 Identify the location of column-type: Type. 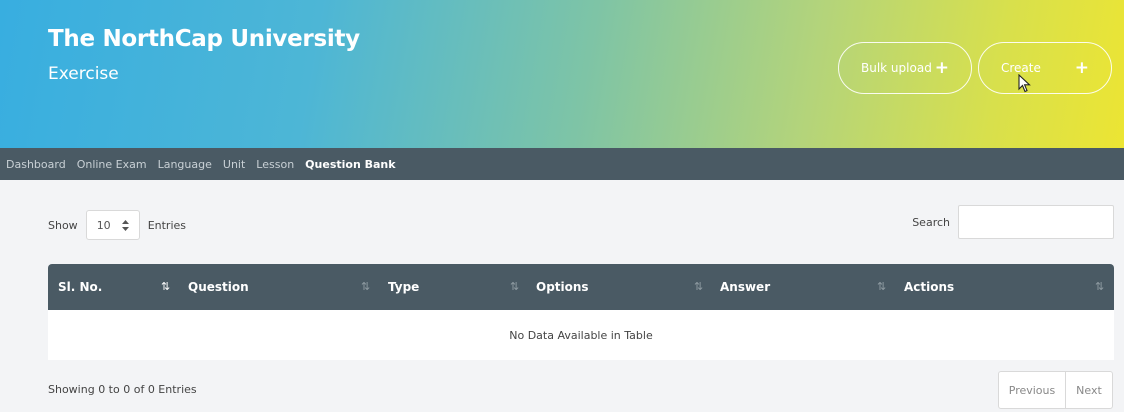
(403, 287).